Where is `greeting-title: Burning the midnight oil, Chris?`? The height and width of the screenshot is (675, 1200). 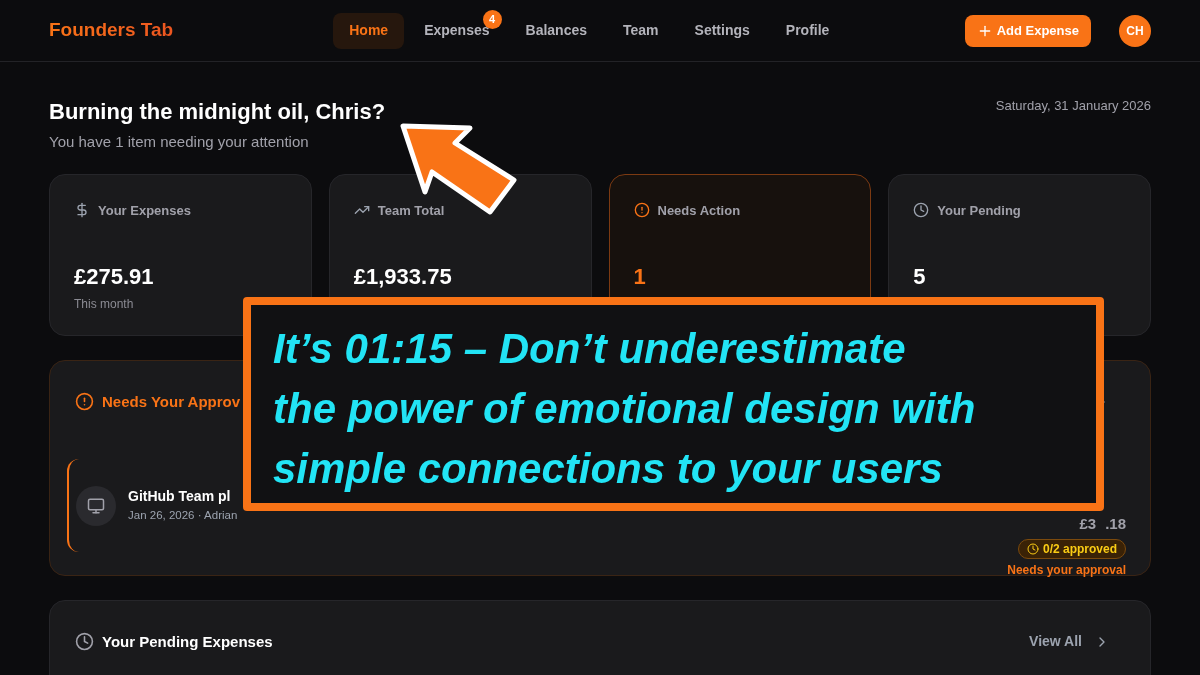 greeting-title: Burning the midnight oil, Chris? is located at coordinates (217, 112).